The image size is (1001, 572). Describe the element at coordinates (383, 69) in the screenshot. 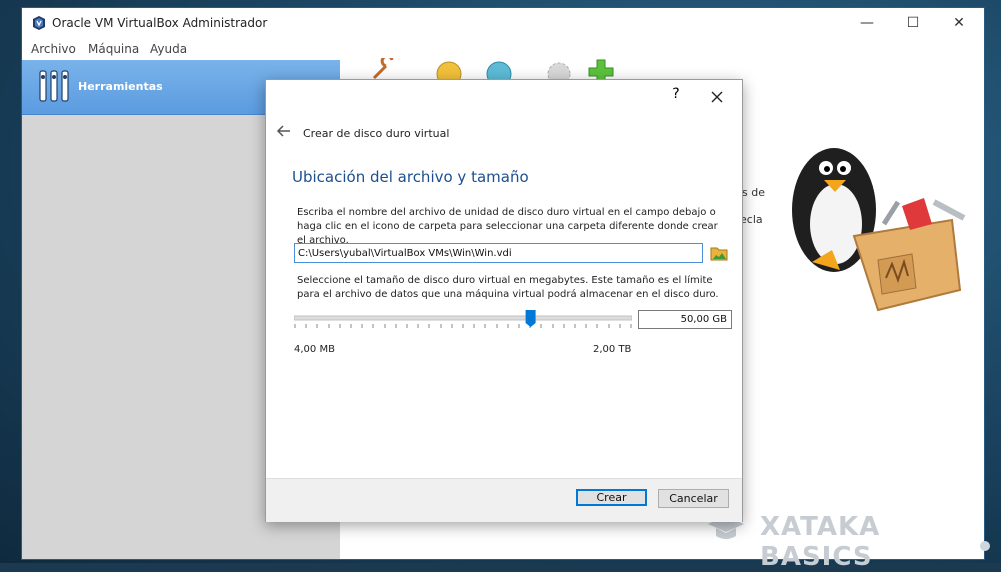

I see `preferences-wrench-icon` at that location.